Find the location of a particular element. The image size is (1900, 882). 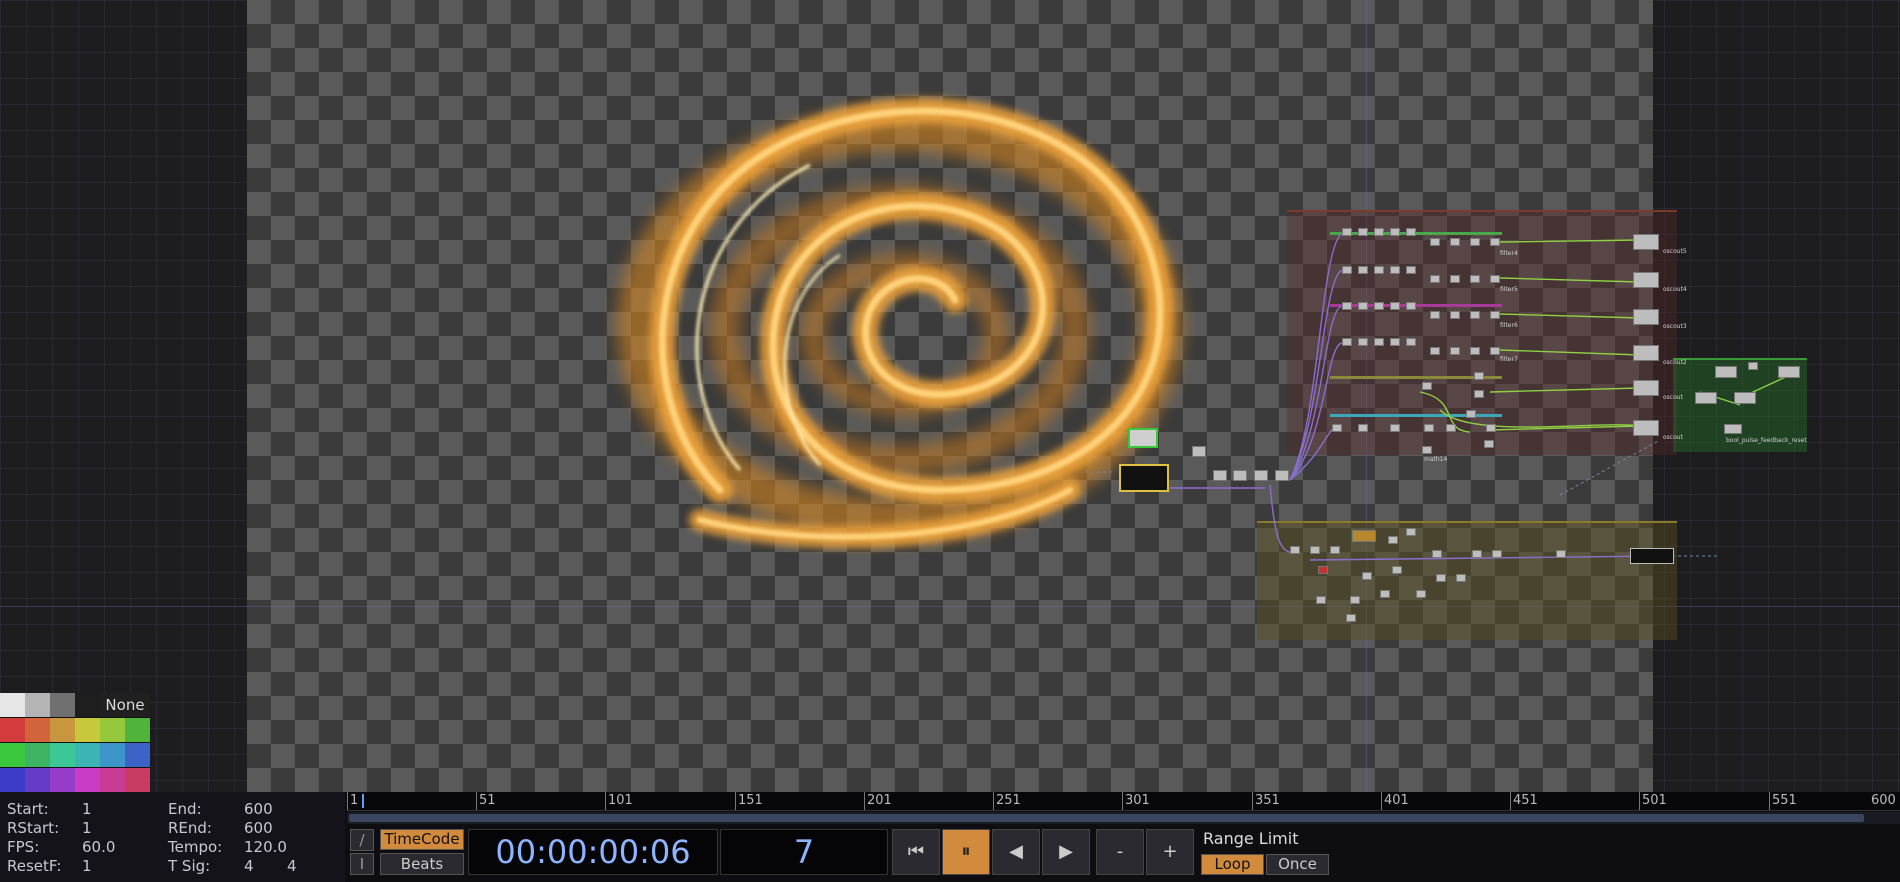

loop-button: Loop is located at coordinates (1232, 864).